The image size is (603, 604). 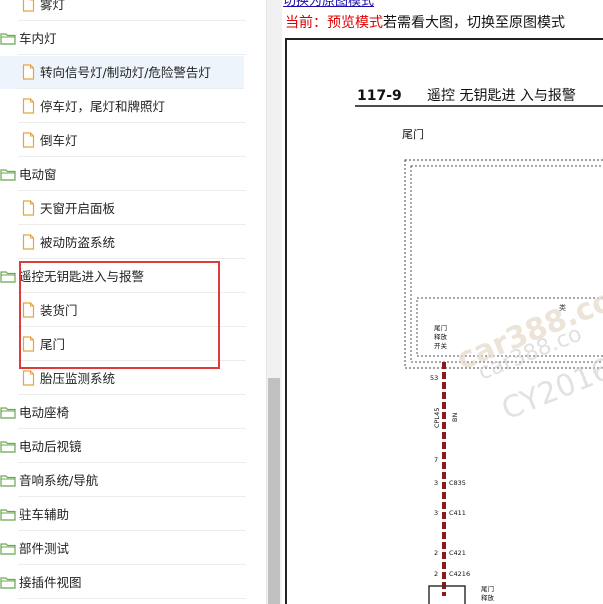 What do you see at coordinates (123, 242) in the screenshot?
I see `tree-file: 被动防盗系统` at bounding box center [123, 242].